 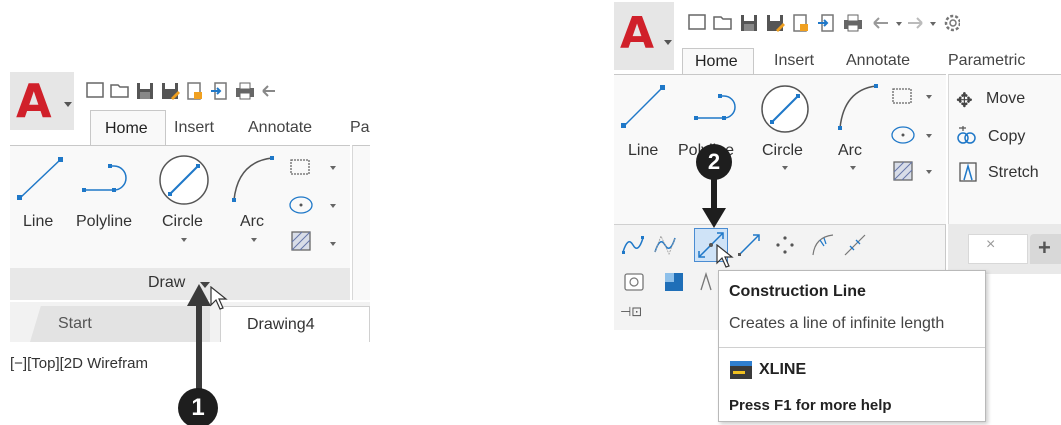 I want to click on ribbon-modify-panel-partial, so click(x=361, y=222).